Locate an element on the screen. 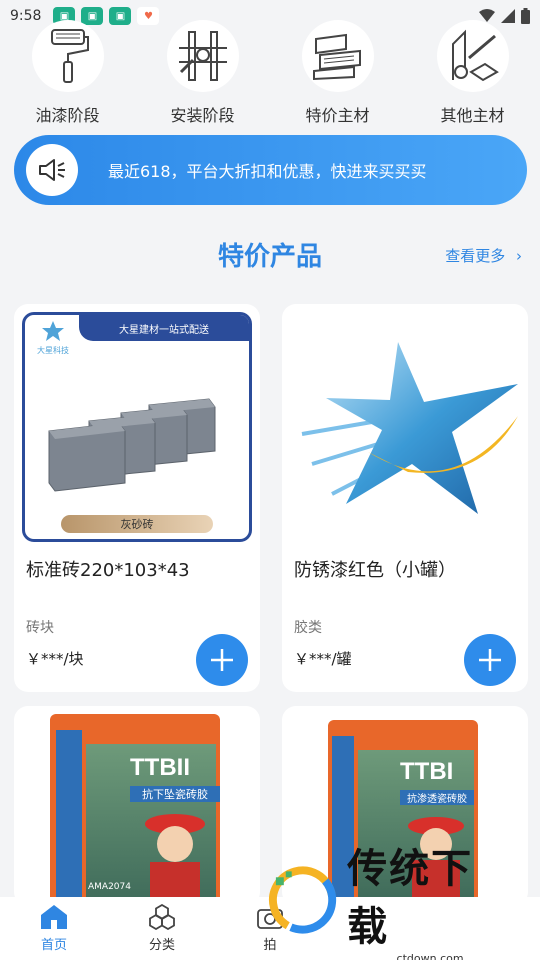  tab-home: 首页 is located at coordinates (54, 928).